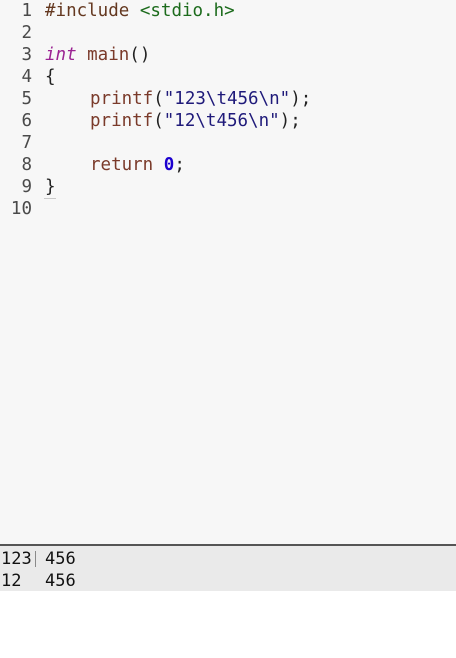 The image size is (456, 658). Describe the element at coordinates (140, 55) in the screenshot. I see `parens: ()` at that location.